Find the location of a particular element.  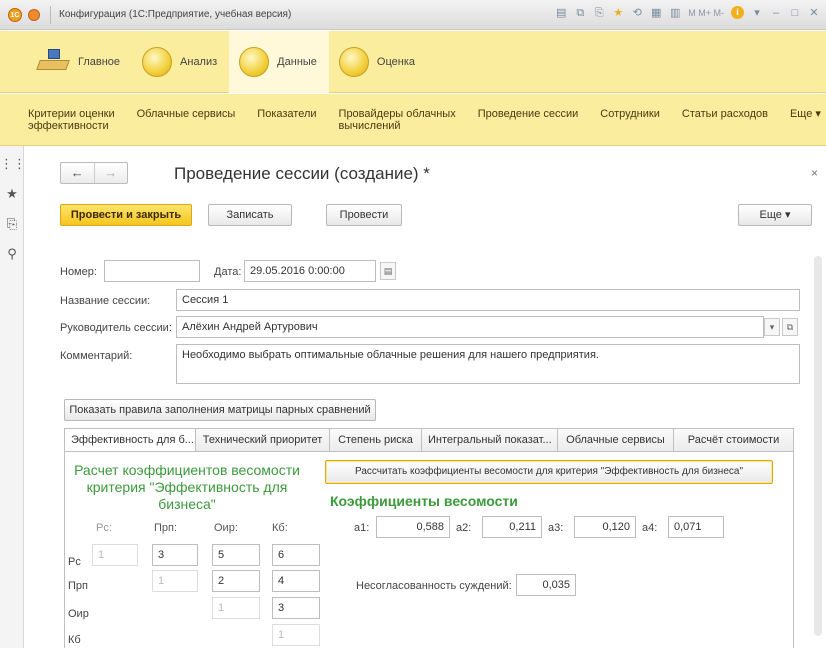

grid-menu-icon: ⋮⋮ is located at coordinates (13, 164).